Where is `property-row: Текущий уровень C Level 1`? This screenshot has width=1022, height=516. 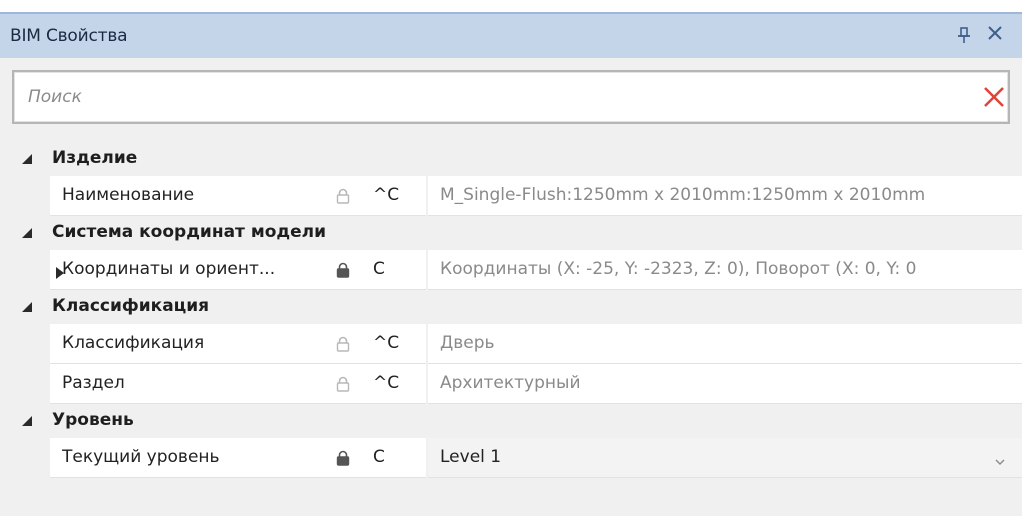
property-row: Текущий уровень C Level 1 is located at coordinates (511, 458).